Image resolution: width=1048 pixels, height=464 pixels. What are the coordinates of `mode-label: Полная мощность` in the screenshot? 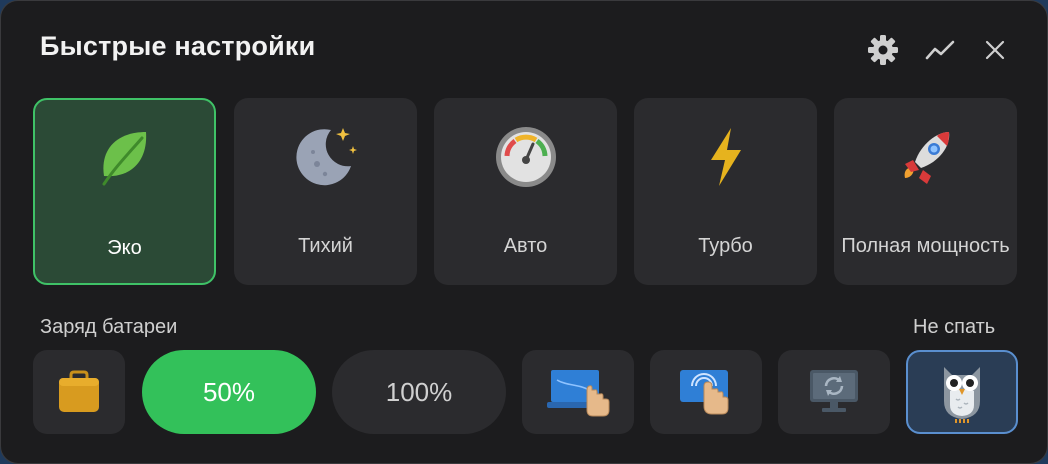 It's located at (925, 246).